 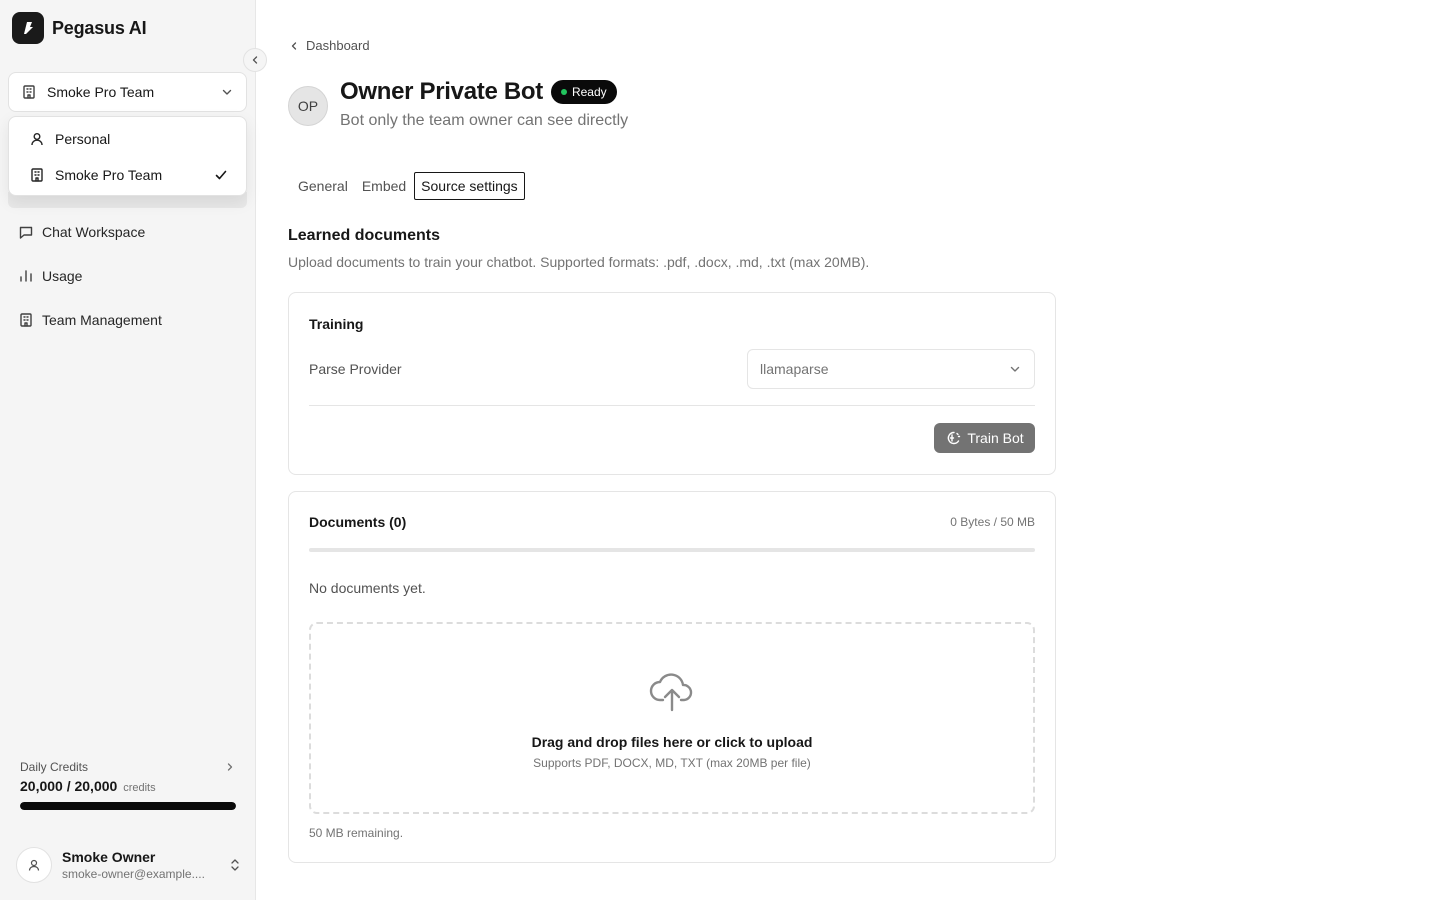 What do you see at coordinates (37, 139) in the screenshot?
I see `user-icon` at bounding box center [37, 139].